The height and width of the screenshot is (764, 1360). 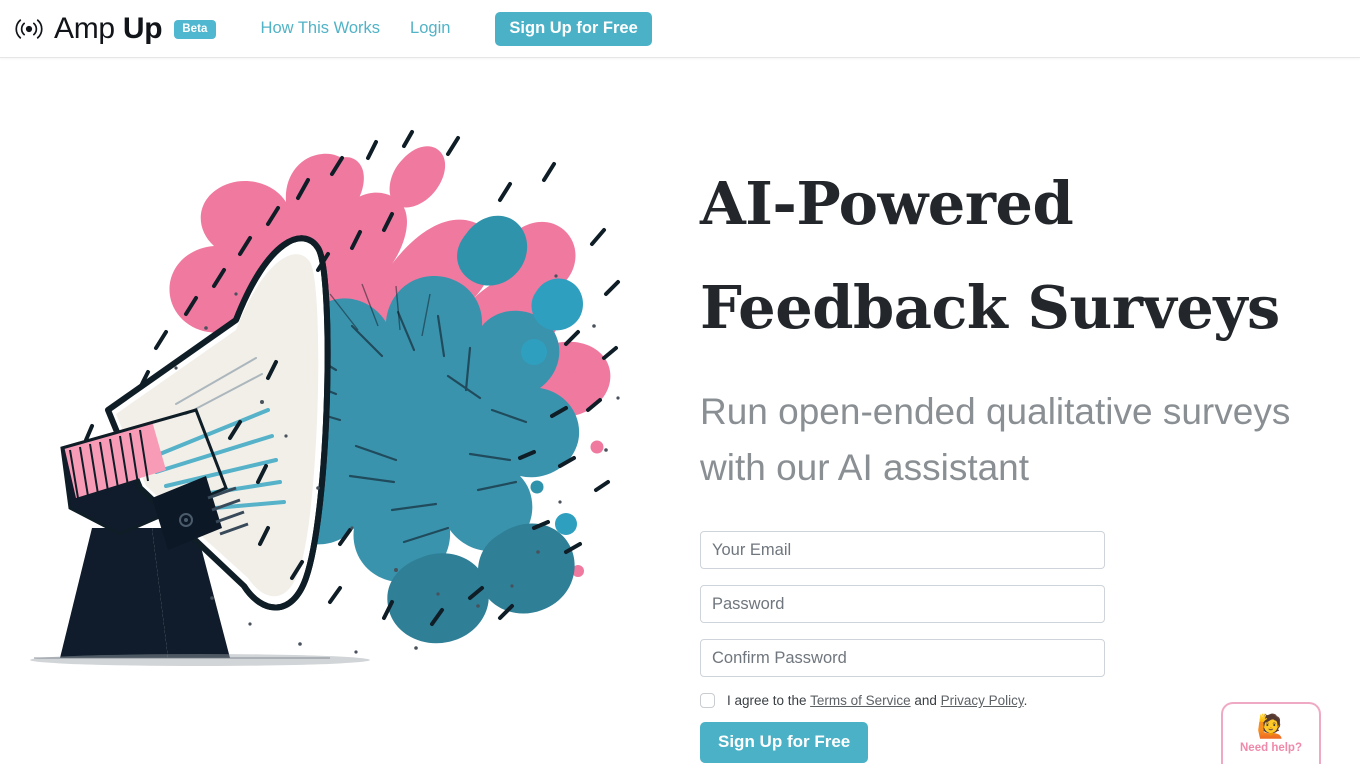 What do you see at coordinates (707, 700) in the screenshot?
I see `terms-checkbox` at bounding box center [707, 700].